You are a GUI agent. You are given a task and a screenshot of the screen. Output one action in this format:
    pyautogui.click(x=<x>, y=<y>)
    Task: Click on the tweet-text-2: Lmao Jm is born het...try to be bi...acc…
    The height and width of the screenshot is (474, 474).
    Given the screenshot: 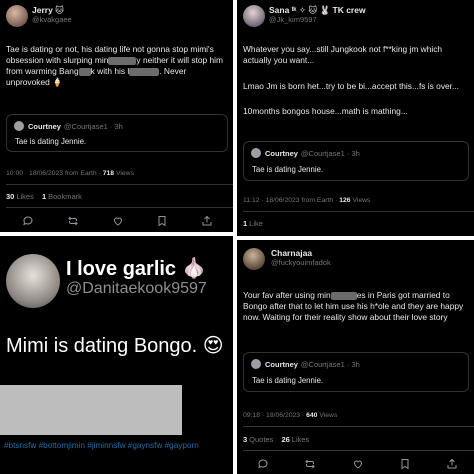 What is the action you would take?
    pyautogui.click(x=351, y=86)
    